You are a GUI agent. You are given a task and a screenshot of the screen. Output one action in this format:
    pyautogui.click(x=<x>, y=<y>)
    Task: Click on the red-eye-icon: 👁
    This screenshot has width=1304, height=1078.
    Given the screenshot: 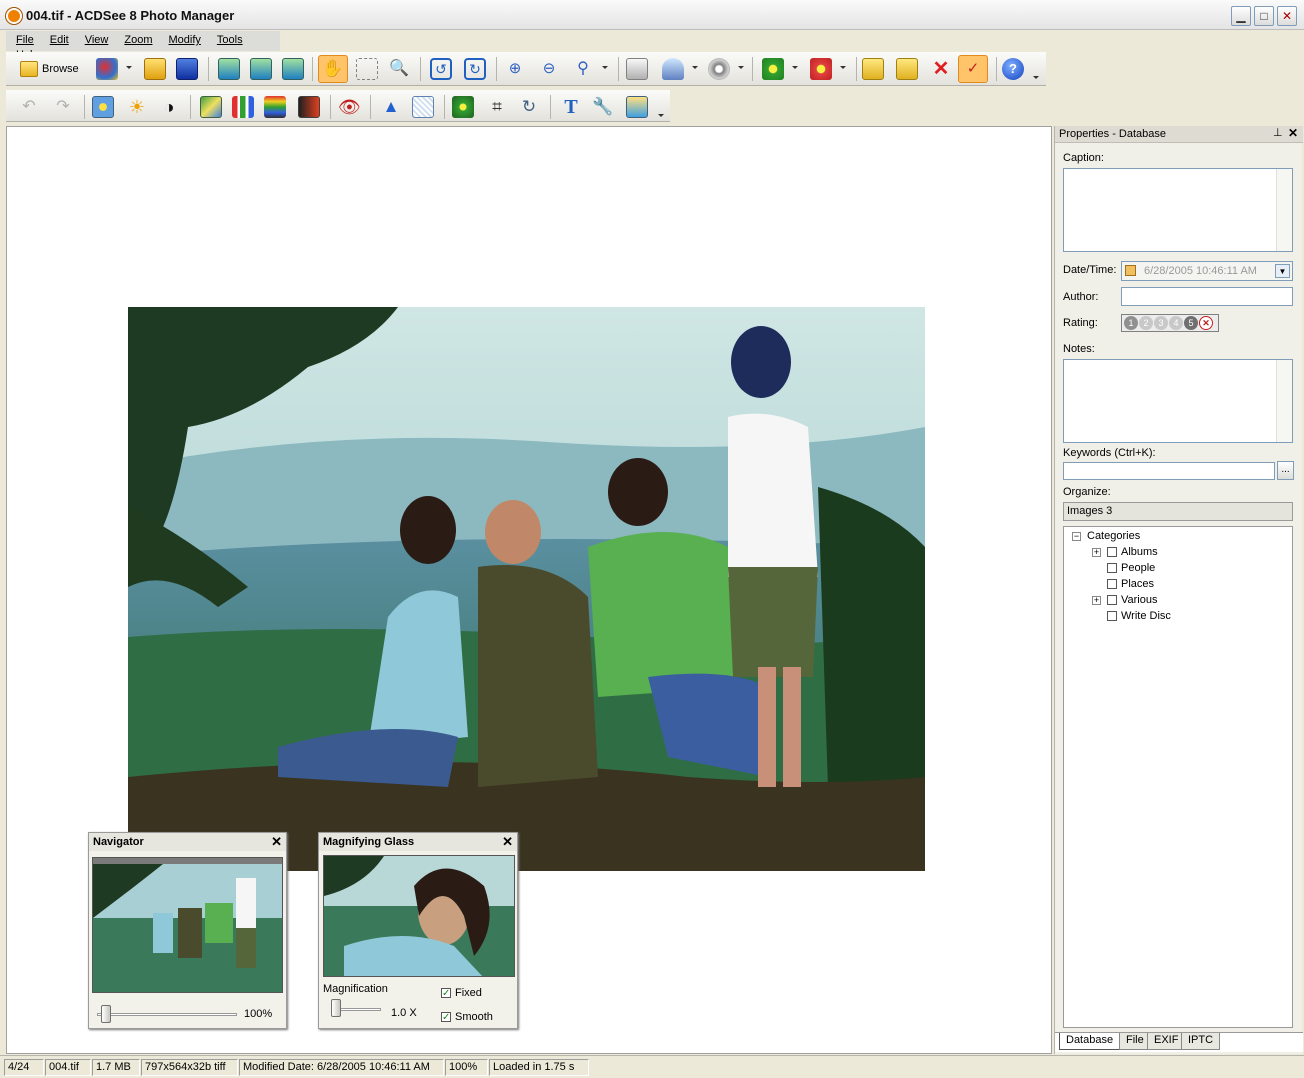 What is the action you would take?
    pyautogui.click(x=349, y=107)
    